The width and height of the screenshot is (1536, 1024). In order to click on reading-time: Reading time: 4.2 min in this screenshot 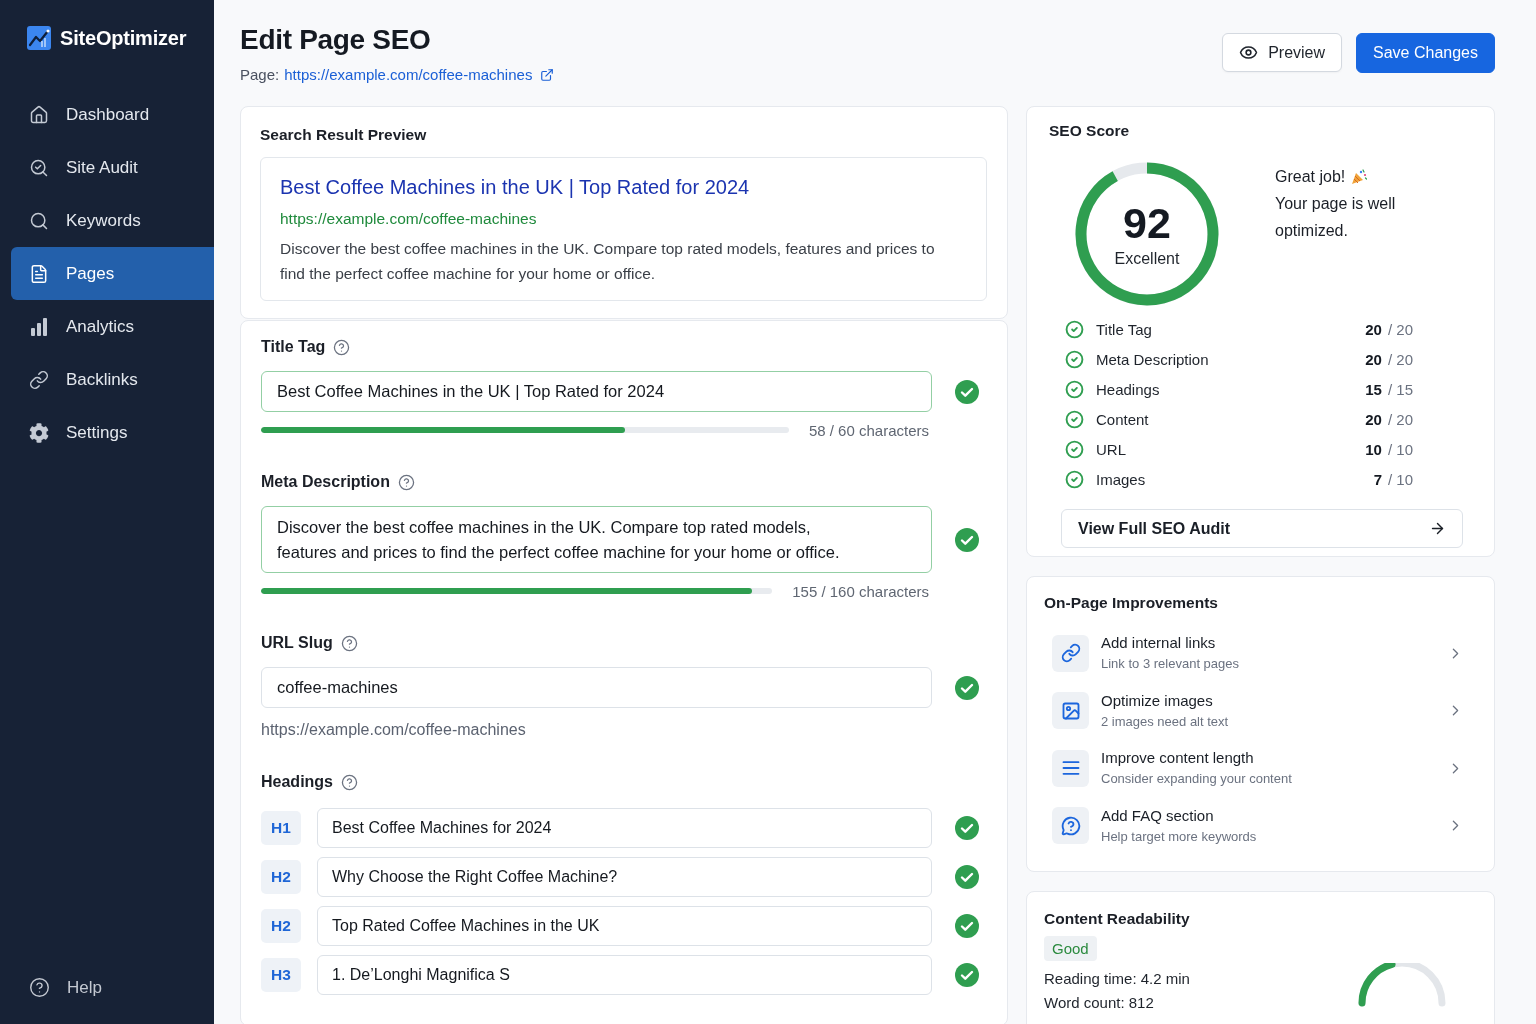, I will do `click(1117, 978)`.